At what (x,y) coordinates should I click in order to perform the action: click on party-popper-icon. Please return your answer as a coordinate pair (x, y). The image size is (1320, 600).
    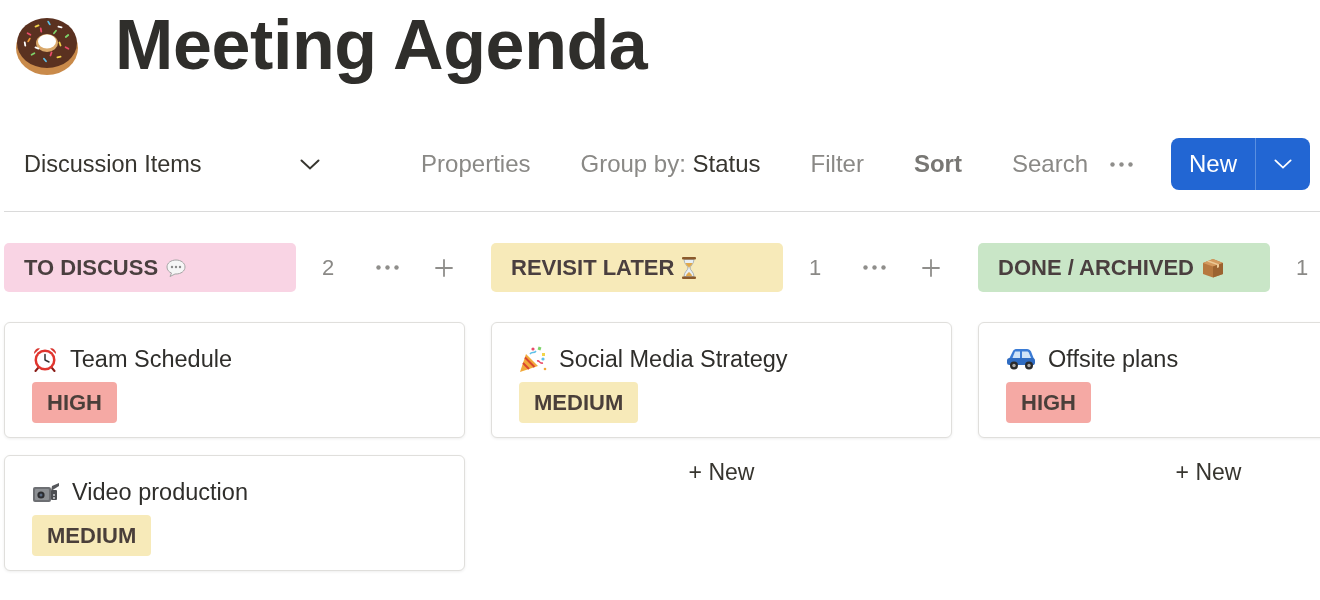
    Looking at the image, I should click on (533, 359).